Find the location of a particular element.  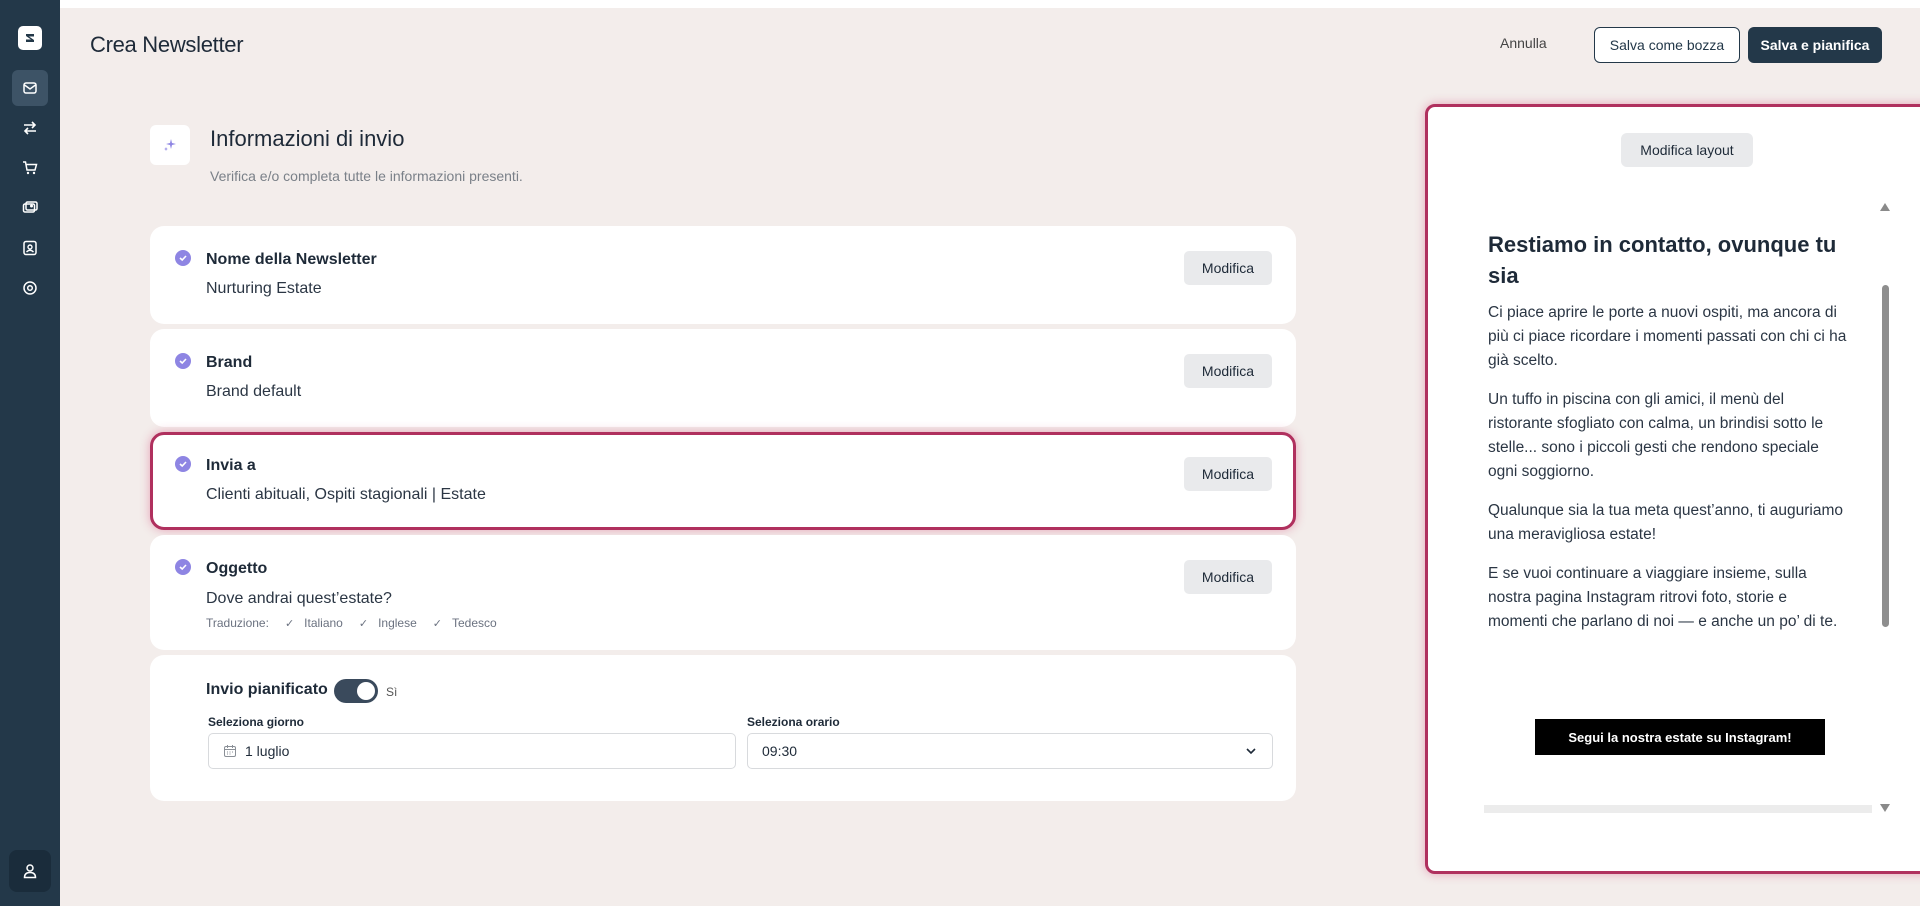

time-field-label: Seleziona orario is located at coordinates (793, 722).